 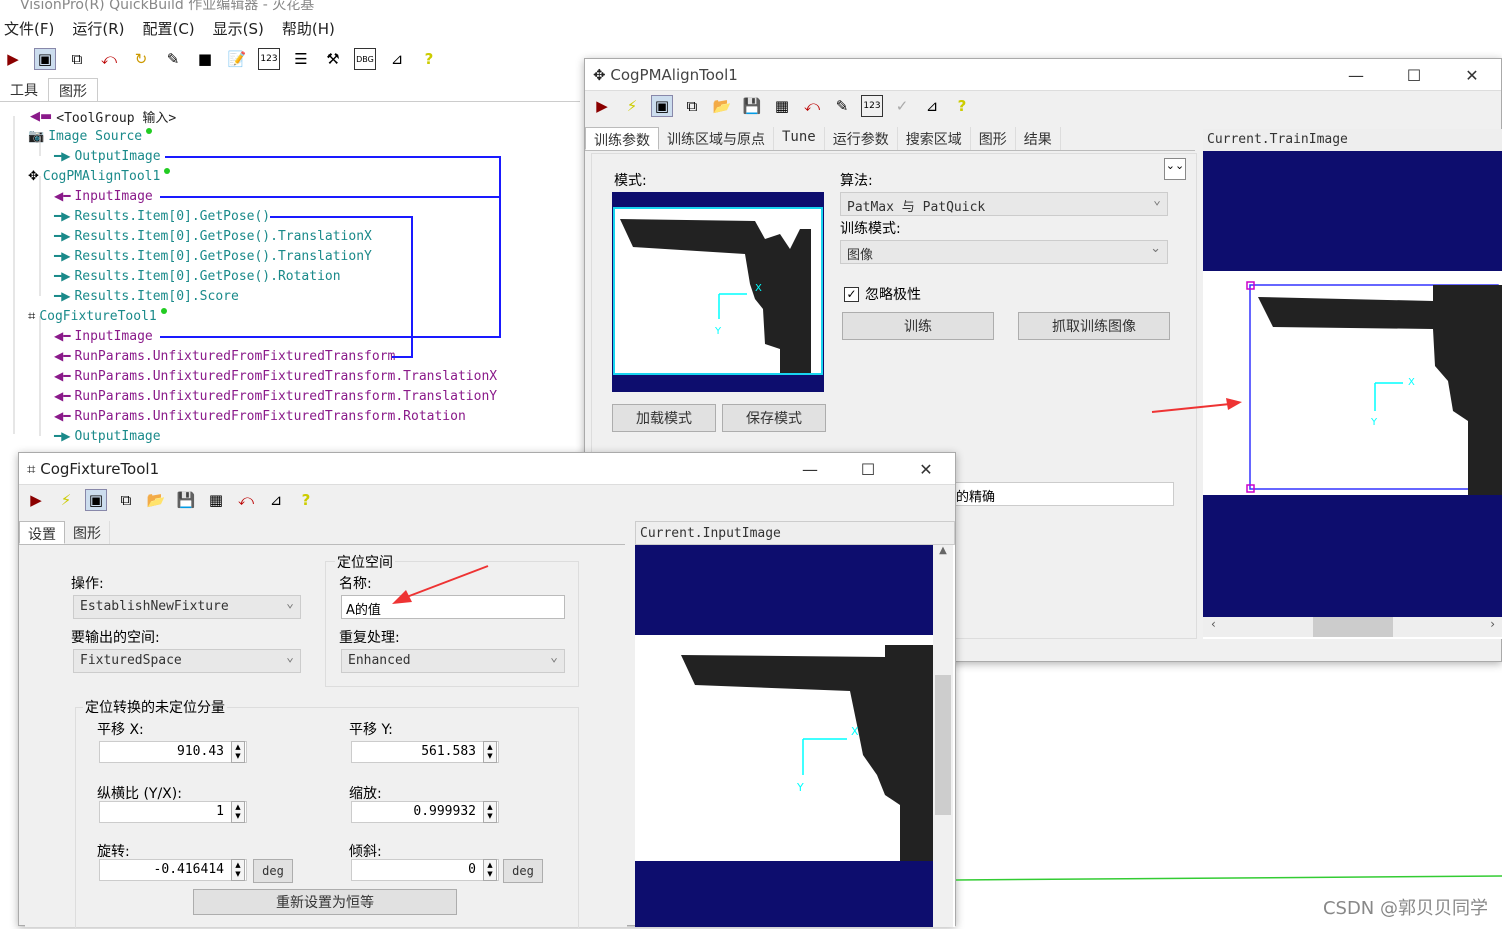 What do you see at coordinates (1352, 627) in the screenshot?
I see `horizontal-scrollbar: ‹ ›` at bounding box center [1352, 627].